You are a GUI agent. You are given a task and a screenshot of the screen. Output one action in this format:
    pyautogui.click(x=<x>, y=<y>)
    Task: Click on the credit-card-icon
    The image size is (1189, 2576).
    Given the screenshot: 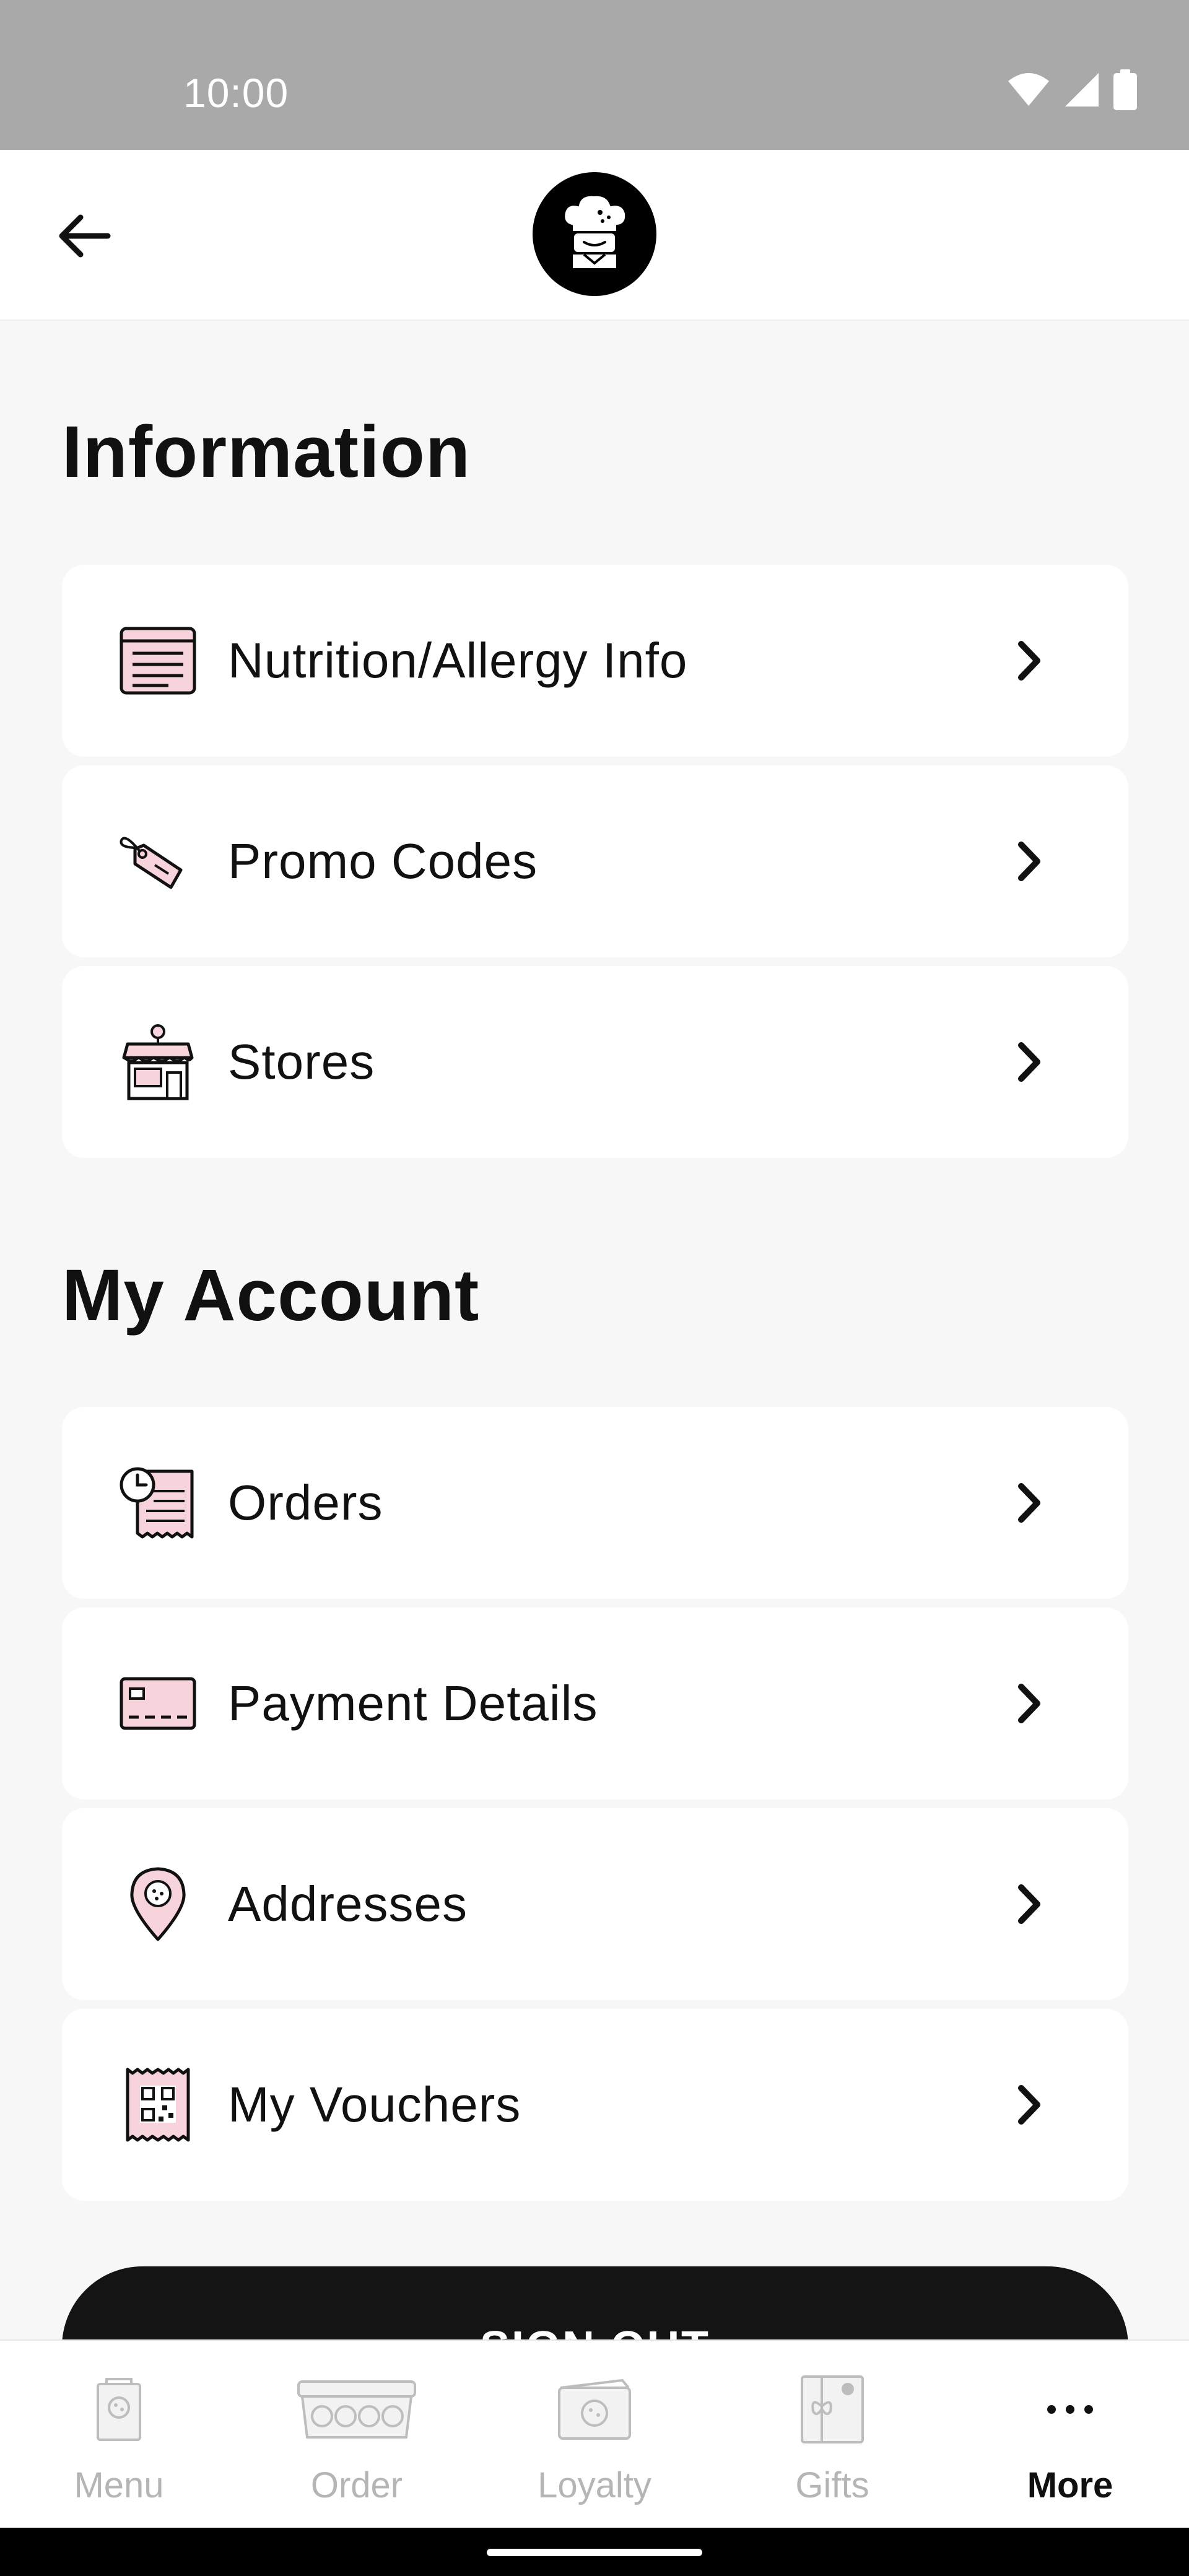 What is the action you would take?
    pyautogui.click(x=158, y=1703)
    